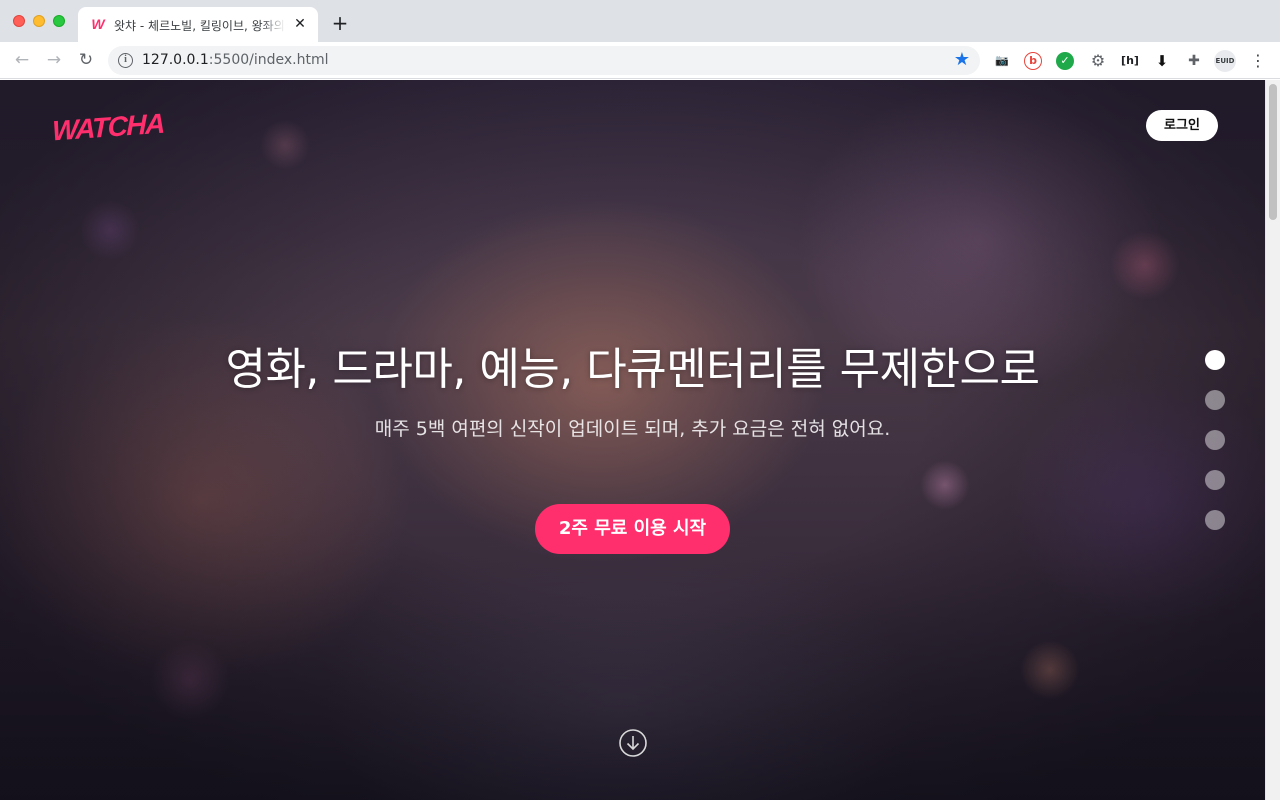 Image resolution: width=1280 pixels, height=800 pixels. Describe the element at coordinates (125, 60) in the screenshot. I see `site-info-icon: i` at that location.